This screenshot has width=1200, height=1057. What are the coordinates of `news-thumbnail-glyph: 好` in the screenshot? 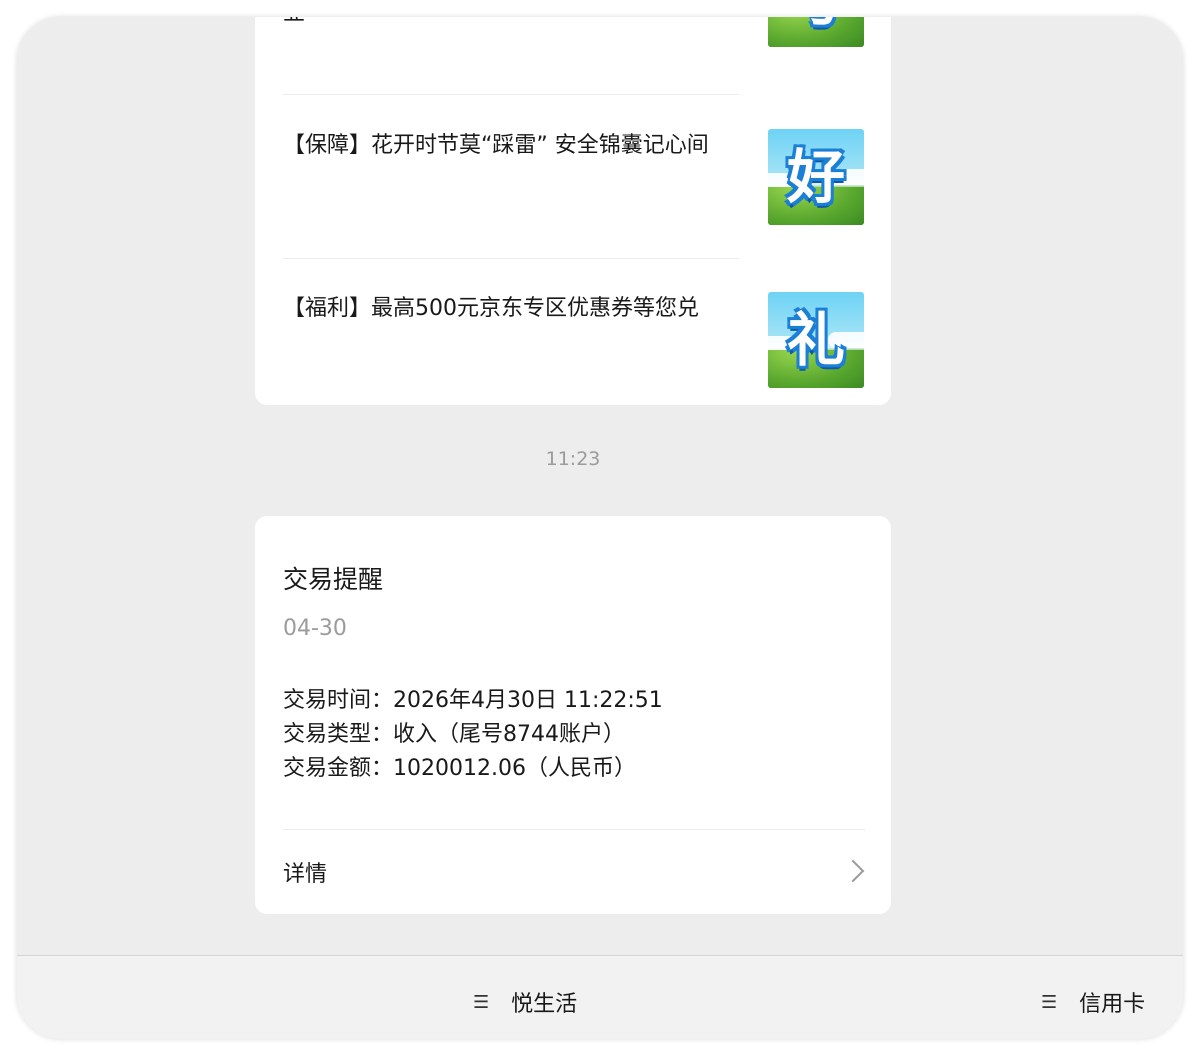 It's located at (815, 177).